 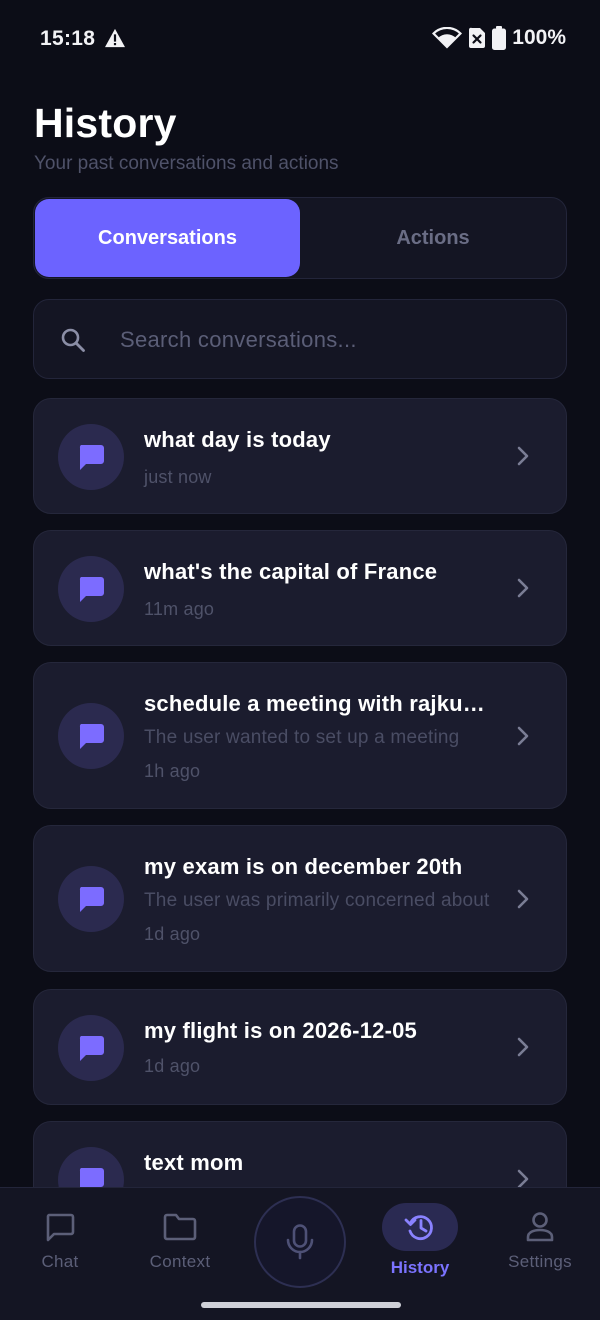 What do you see at coordinates (180, 1227) in the screenshot?
I see `folder-icon` at bounding box center [180, 1227].